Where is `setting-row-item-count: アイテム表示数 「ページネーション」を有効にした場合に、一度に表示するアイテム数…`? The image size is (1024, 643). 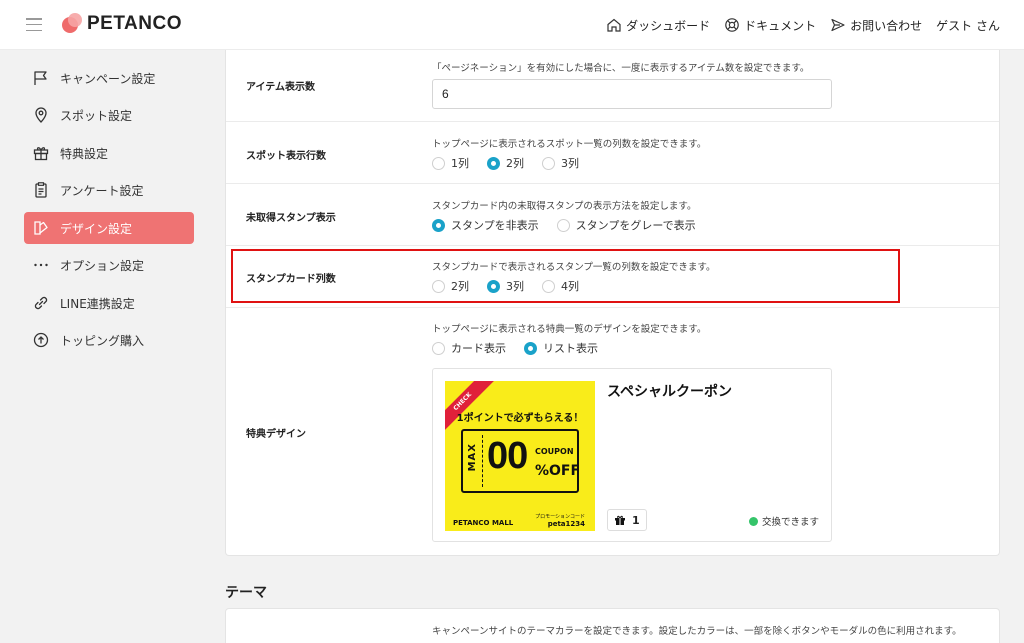
setting-row-item-count: アイテム表示数 「ページネーション」を有効にした場合に、一度に表示するアイテム数… is located at coordinates (612, 86).